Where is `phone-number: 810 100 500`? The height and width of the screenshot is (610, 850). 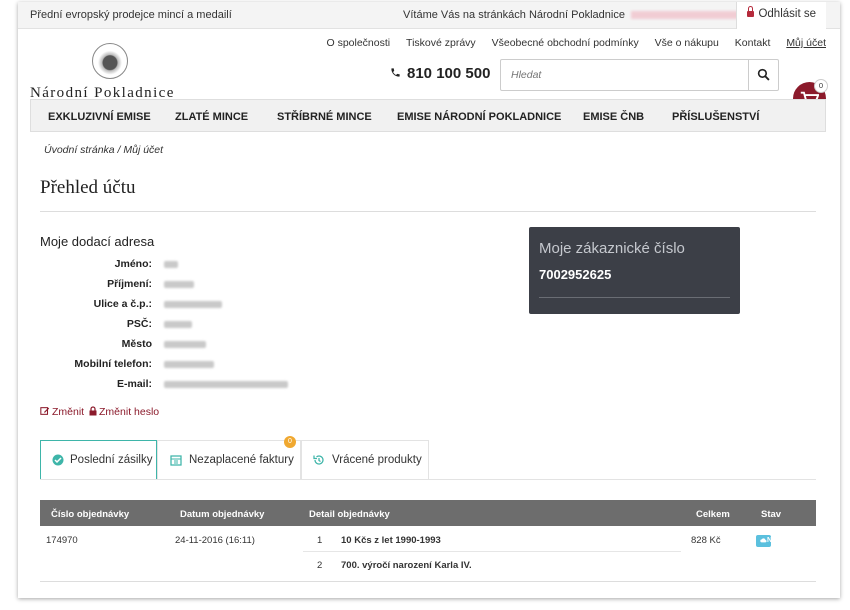 phone-number: 810 100 500 is located at coordinates (440, 73).